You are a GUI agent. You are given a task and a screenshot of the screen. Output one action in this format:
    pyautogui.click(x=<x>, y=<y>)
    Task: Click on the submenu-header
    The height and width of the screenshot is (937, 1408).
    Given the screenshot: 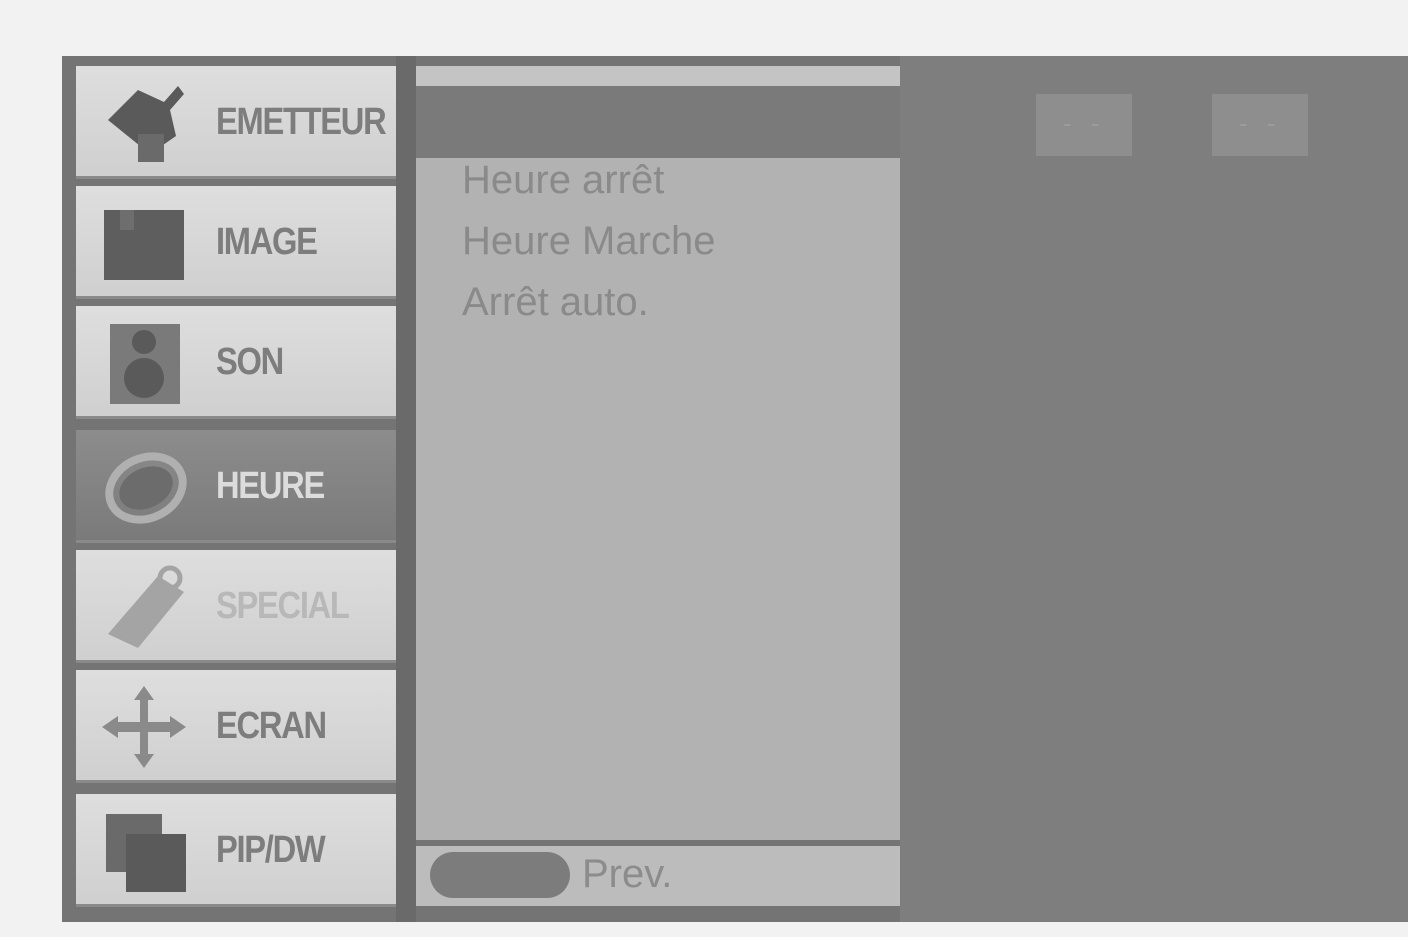 What is the action you would take?
    pyautogui.click(x=658, y=122)
    